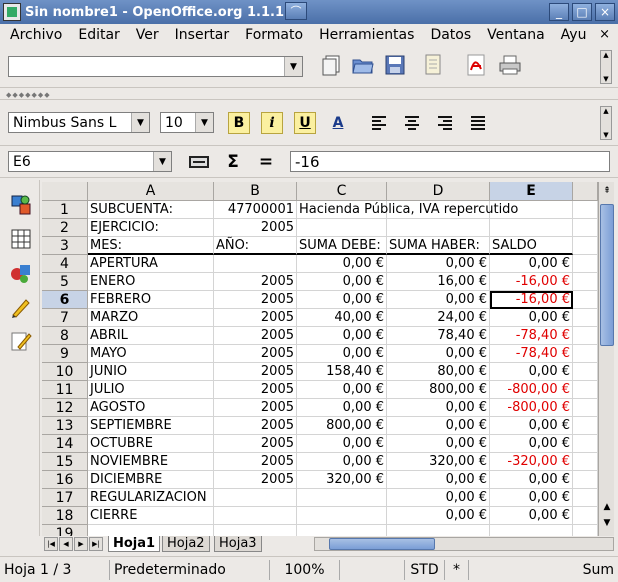  I want to click on cell-d6: 0,00 €, so click(438, 300).